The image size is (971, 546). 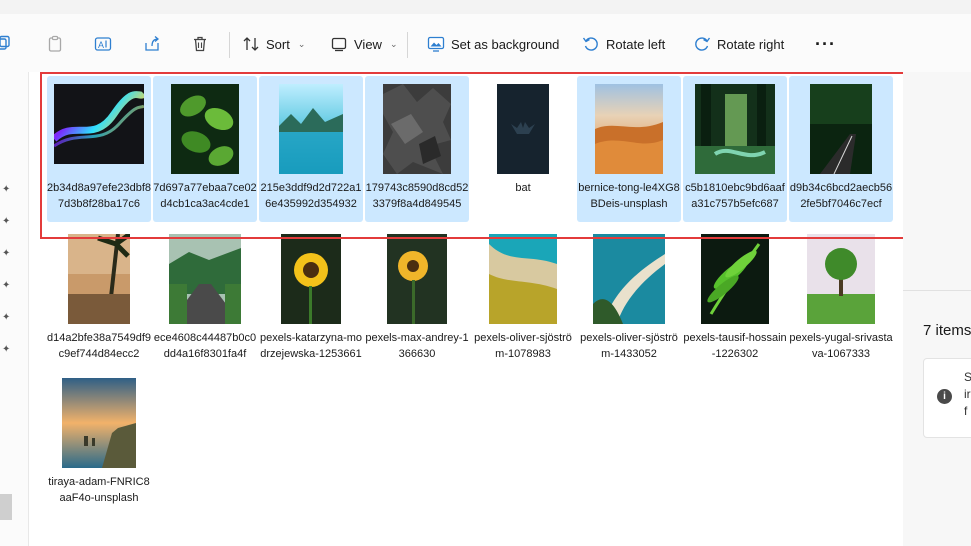 I want to click on desktop-background-icon, so click(x=436, y=44).